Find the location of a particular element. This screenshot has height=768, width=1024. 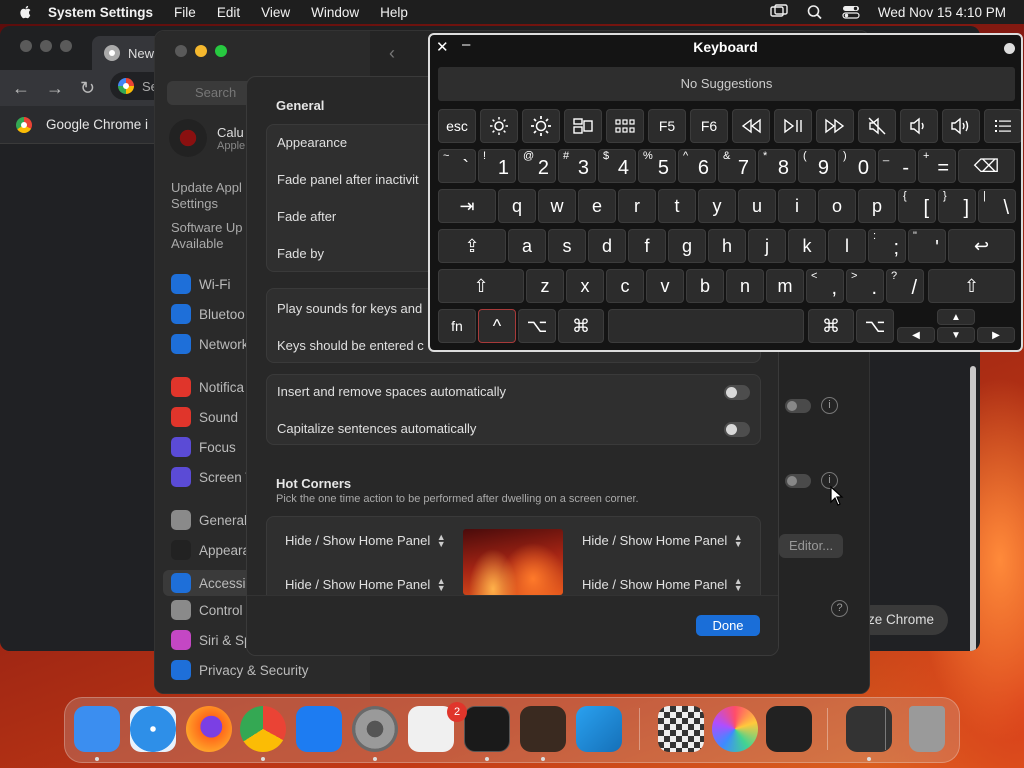

insert-spaces-toggle is located at coordinates (737, 392).